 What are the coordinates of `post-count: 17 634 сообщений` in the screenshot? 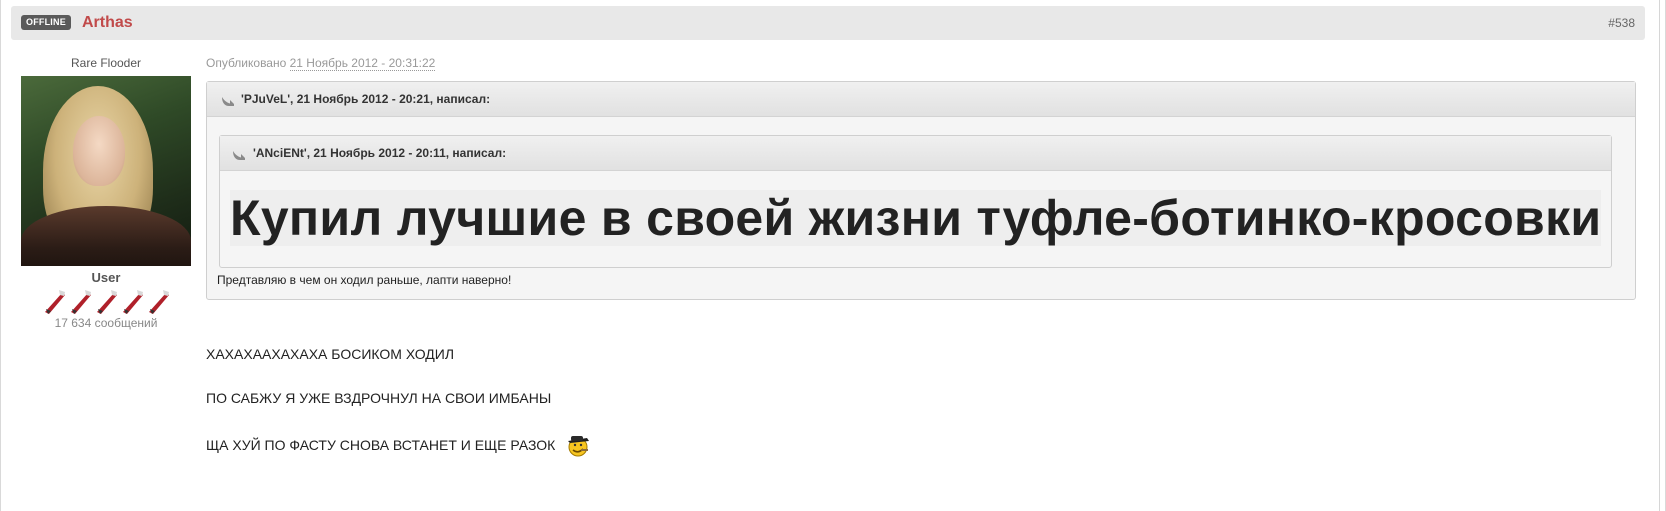 It's located at (106, 323).